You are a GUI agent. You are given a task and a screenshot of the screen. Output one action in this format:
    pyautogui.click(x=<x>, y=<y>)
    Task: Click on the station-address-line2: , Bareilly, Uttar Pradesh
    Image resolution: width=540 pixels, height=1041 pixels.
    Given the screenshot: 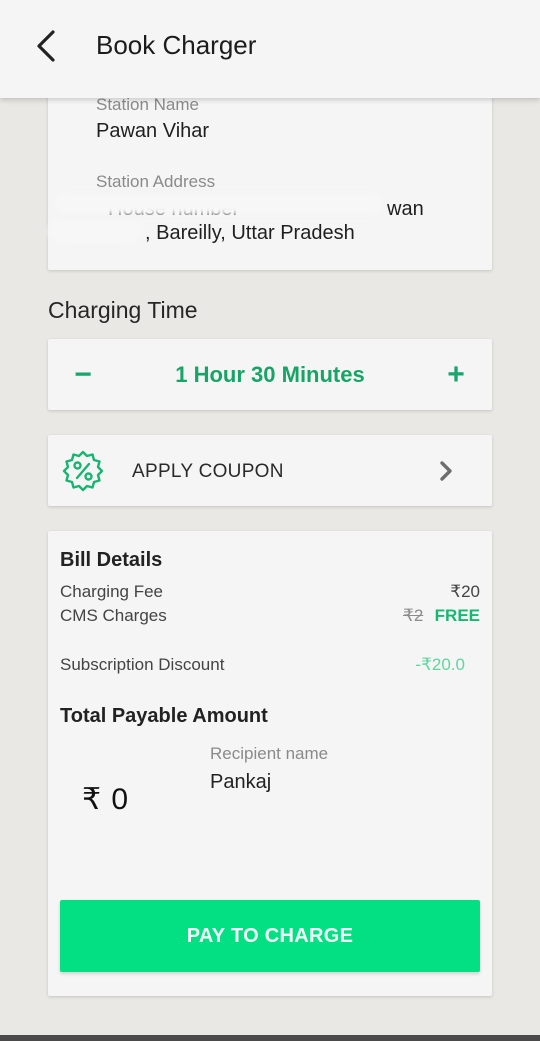 What is the action you would take?
    pyautogui.click(x=250, y=233)
    